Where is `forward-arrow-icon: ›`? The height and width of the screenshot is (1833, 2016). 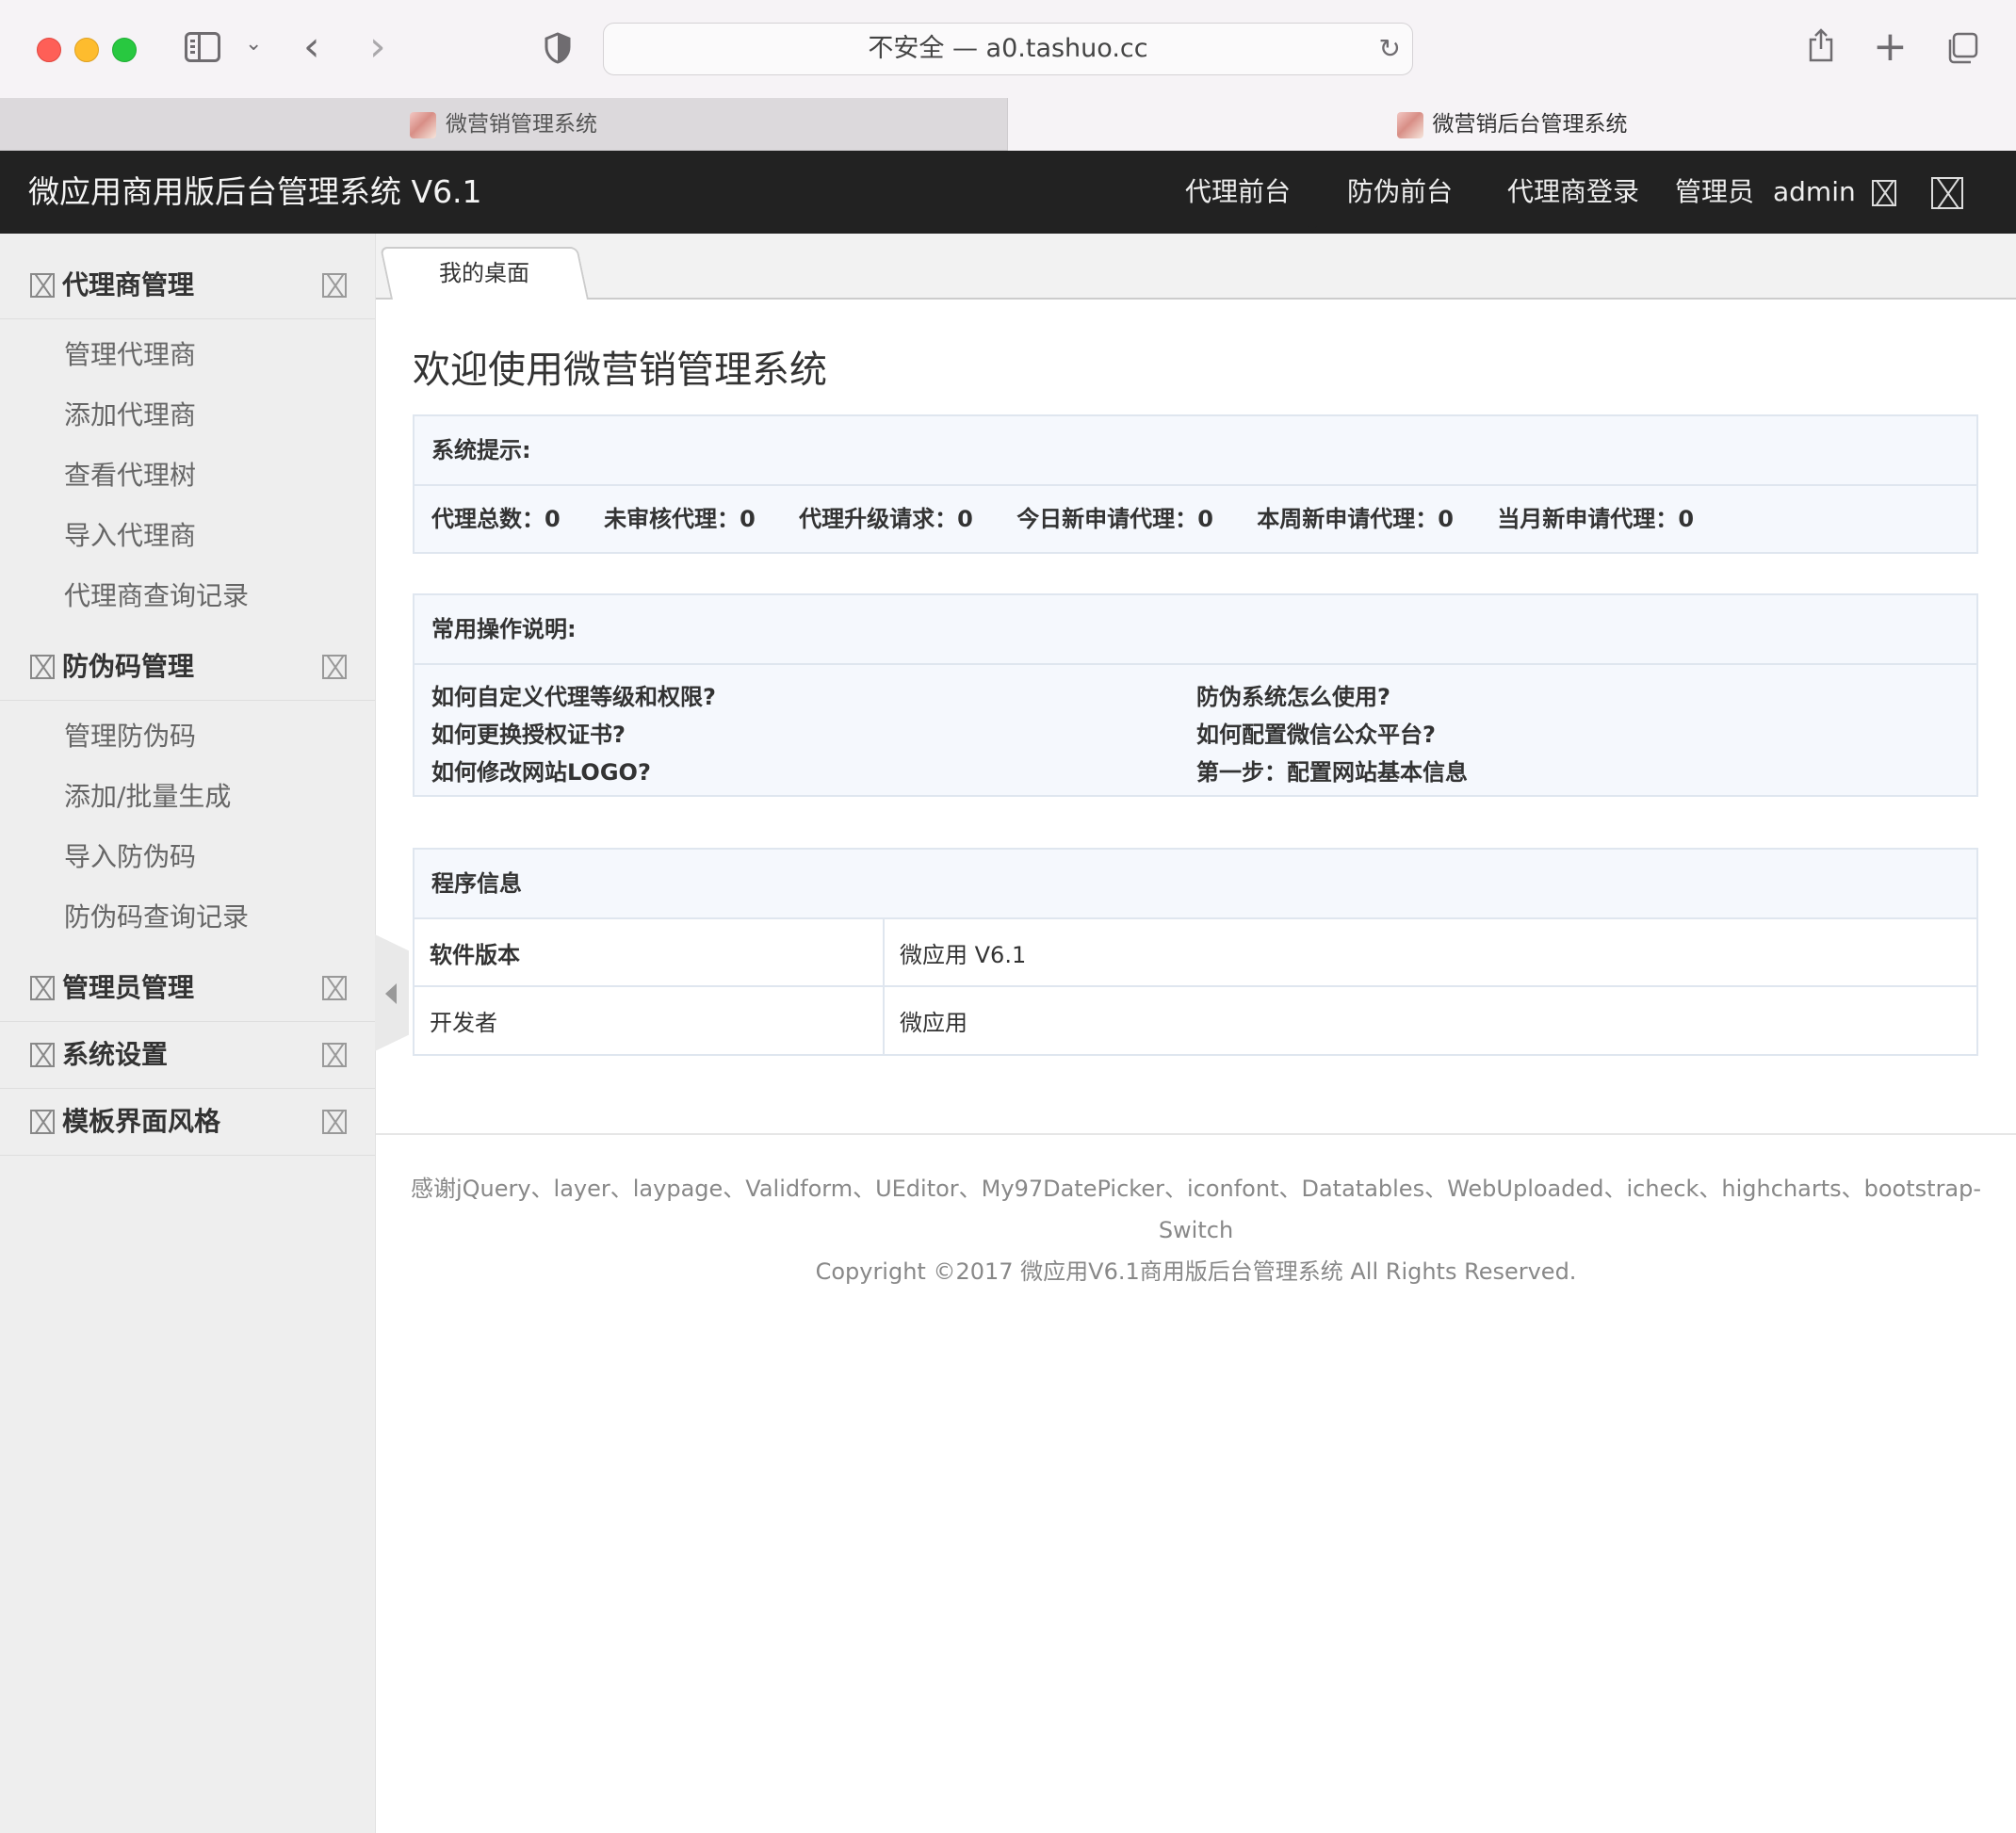
forward-arrow-icon: › is located at coordinates (377, 47).